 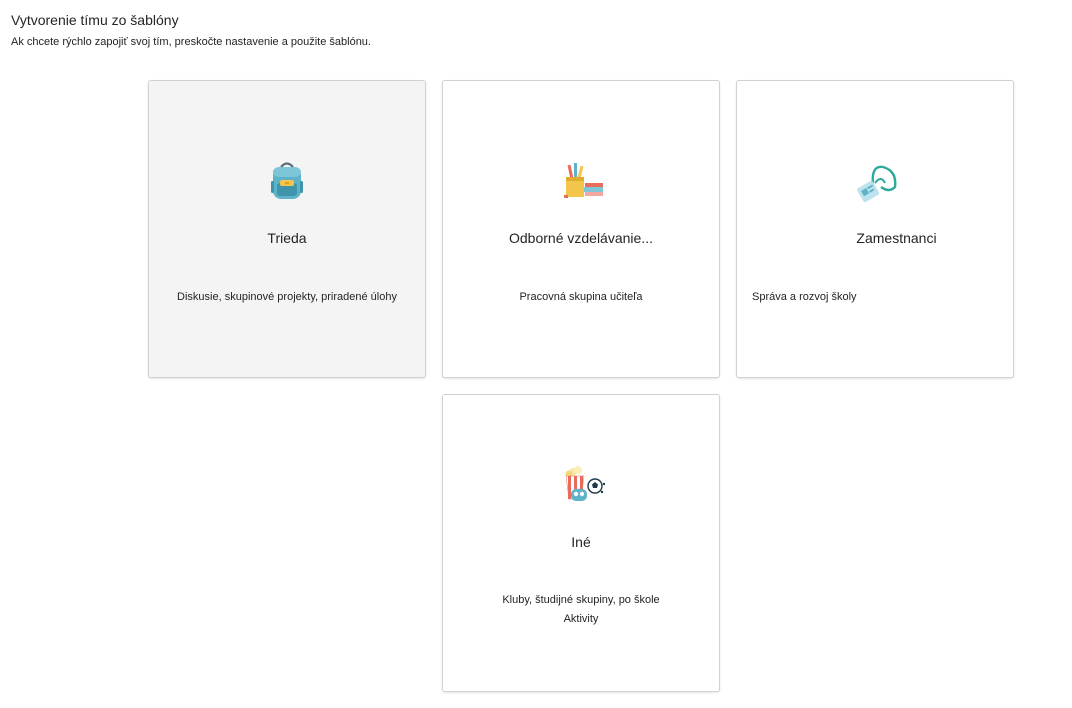 I want to click on backpack-icon, so click(x=287, y=181).